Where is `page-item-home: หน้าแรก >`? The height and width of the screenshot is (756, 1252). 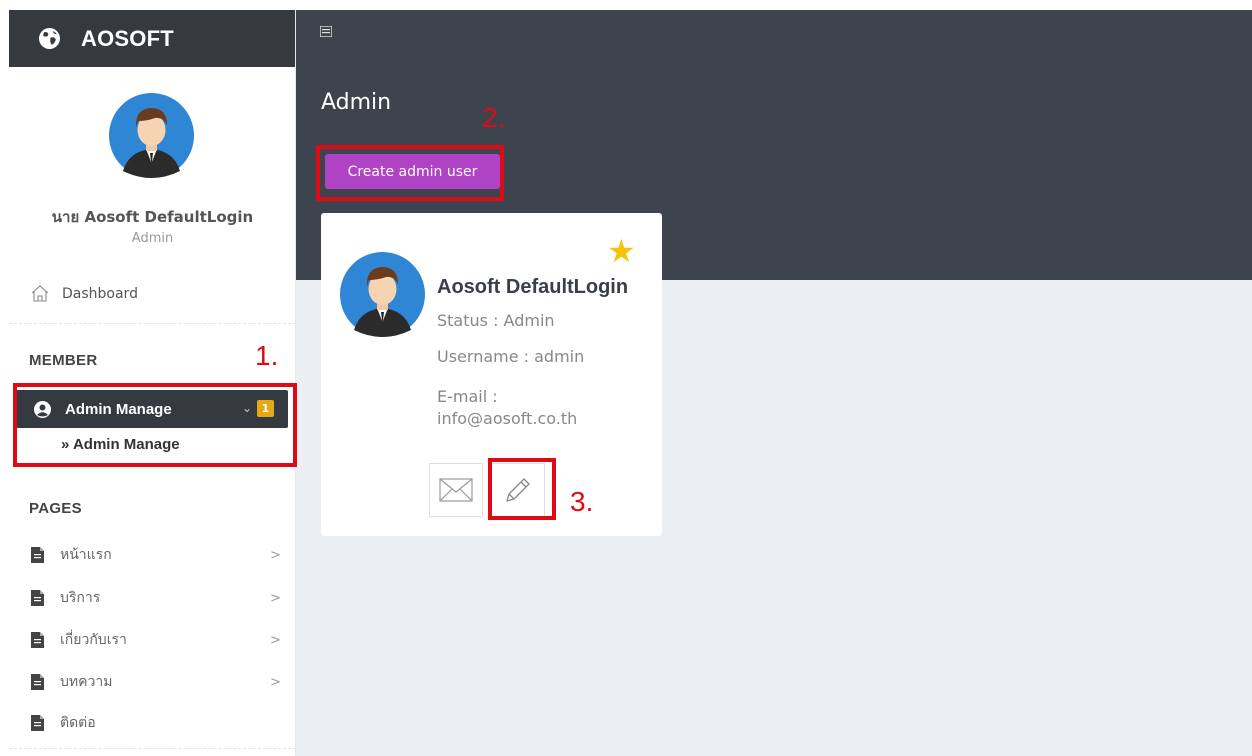 page-item-home: หน้าแรก > is located at coordinates (156, 555).